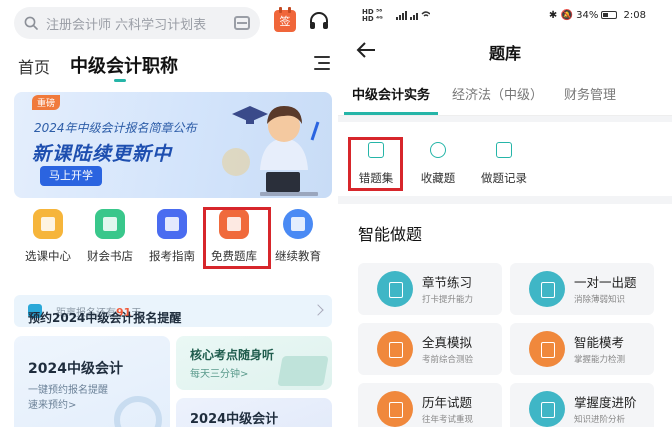 Image resolution: width=672 pixels, height=427 pixels. I want to click on tile-title: 一对一出题, so click(605, 282).